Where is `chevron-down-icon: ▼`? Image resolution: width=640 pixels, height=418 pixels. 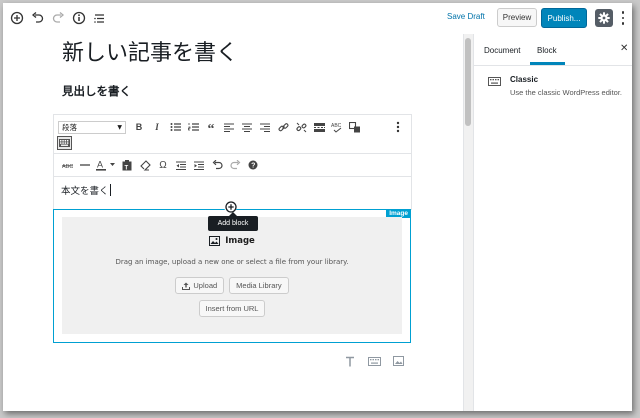
chevron-down-icon: ▼ is located at coordinates (119, 127).